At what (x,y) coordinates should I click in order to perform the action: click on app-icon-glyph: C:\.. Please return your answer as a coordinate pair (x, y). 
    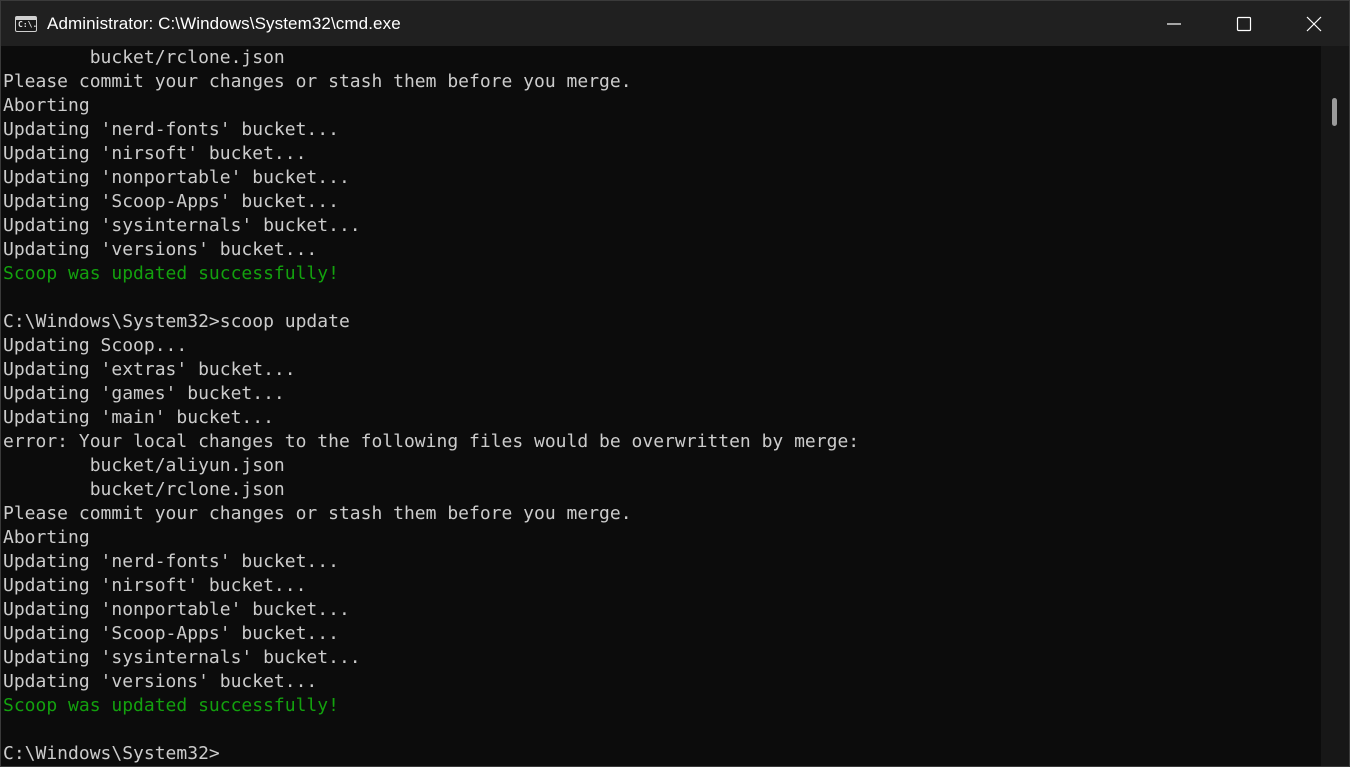
    Looking at the image, I should click on (28, 24).